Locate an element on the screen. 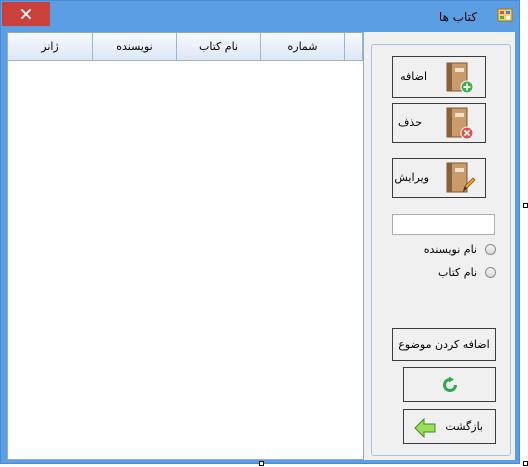 The image size is (528, 467). title-bar: کتاب ها is located at coordinates (260, 16).